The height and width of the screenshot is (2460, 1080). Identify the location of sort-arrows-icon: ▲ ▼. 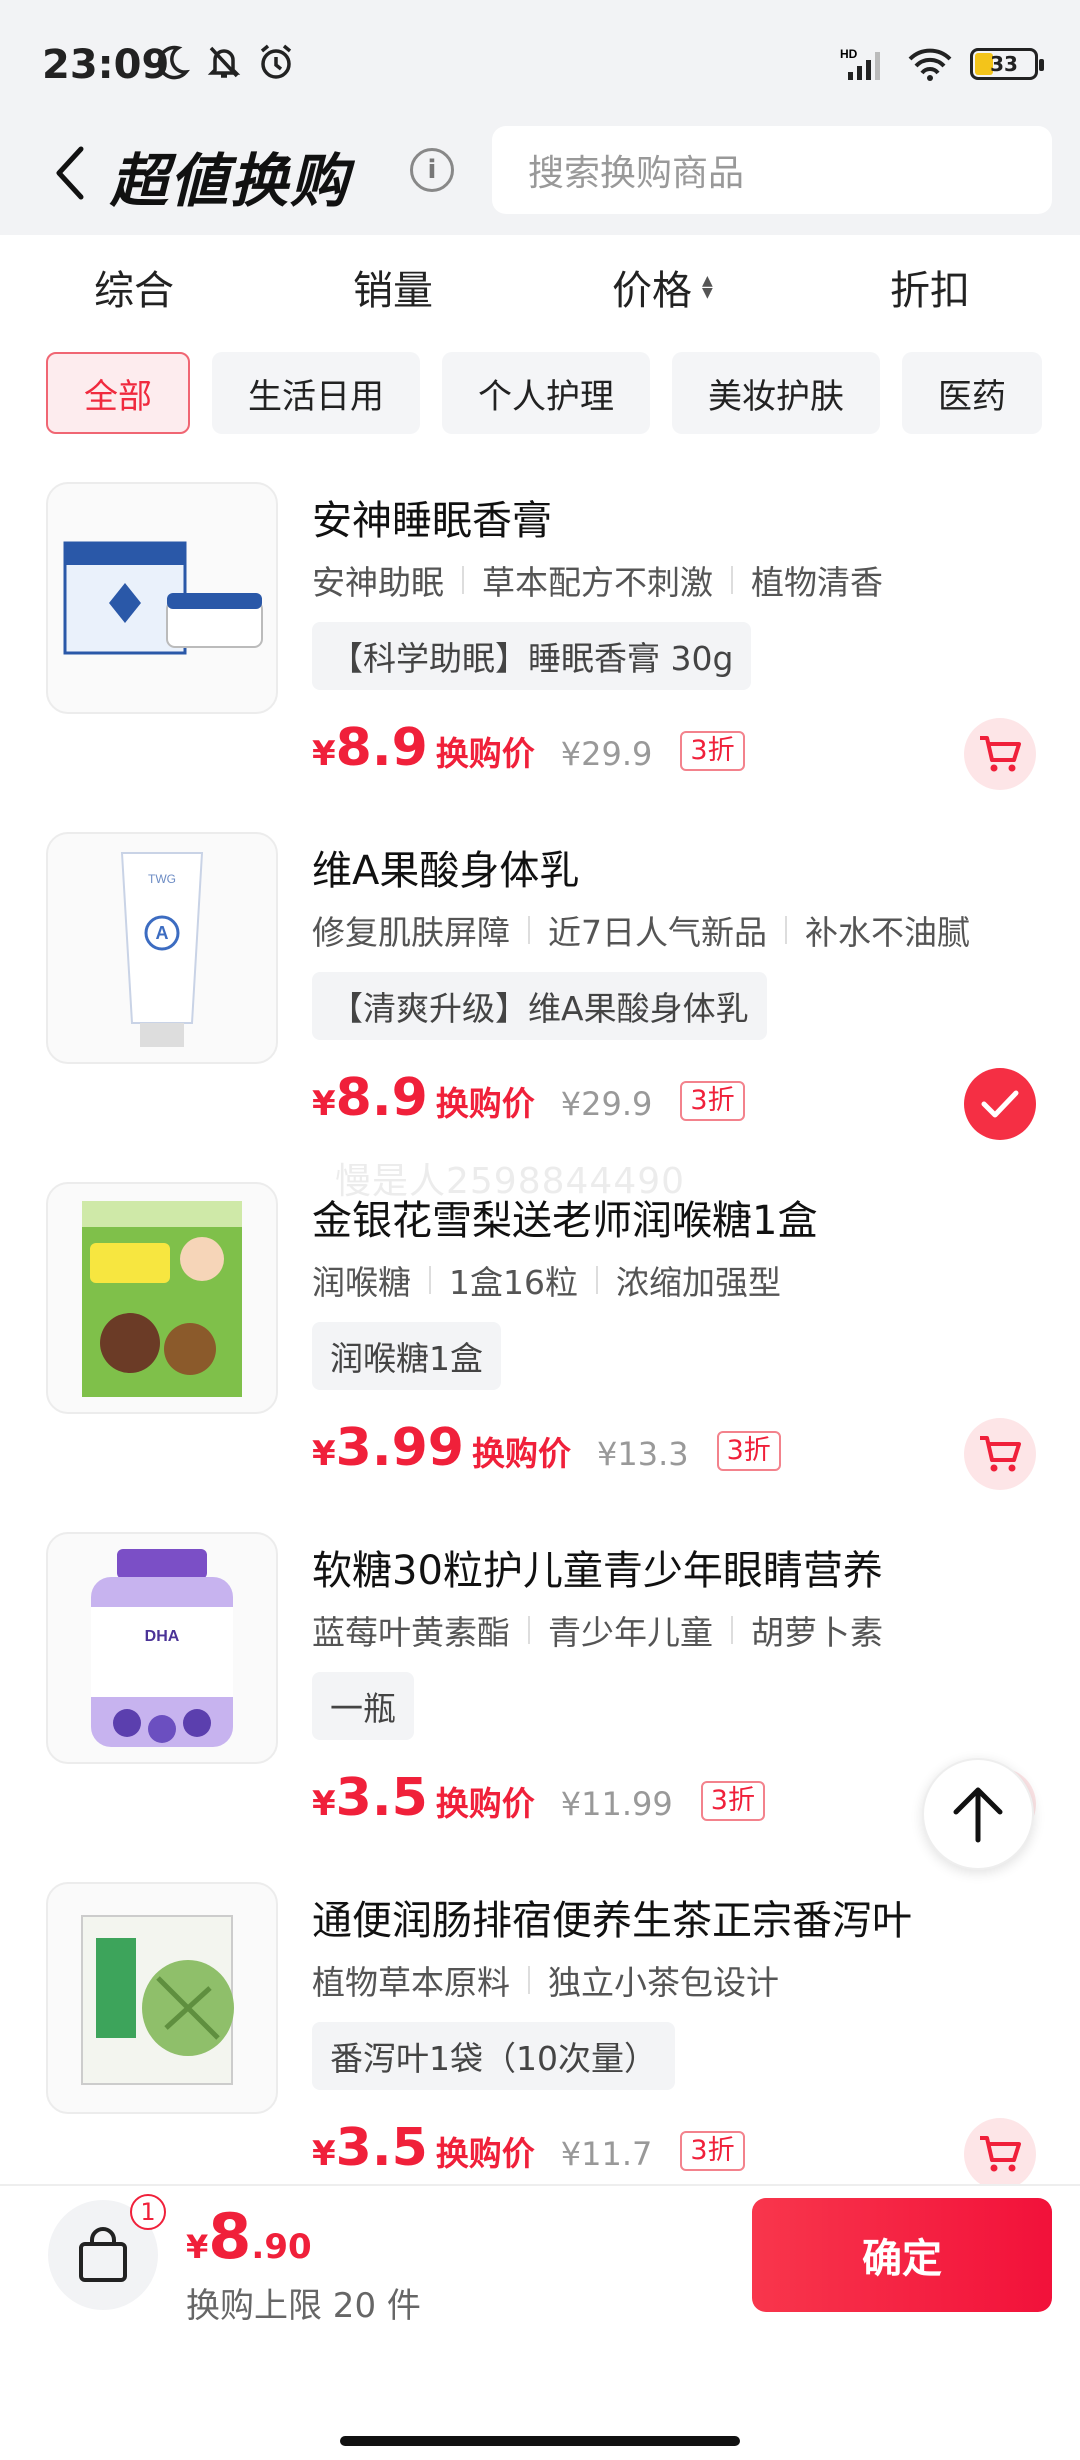
(707, 287).